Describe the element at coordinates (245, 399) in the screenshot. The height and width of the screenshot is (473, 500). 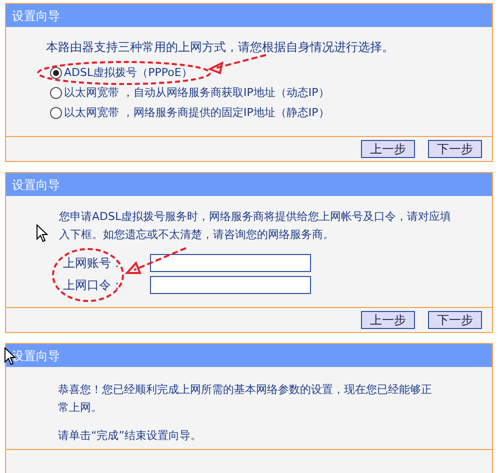
I see `message-text: 恭喜您！您已经顺利完成上网所需的基本网络参数的设置，现在您已经能够正常上网。` at that location.